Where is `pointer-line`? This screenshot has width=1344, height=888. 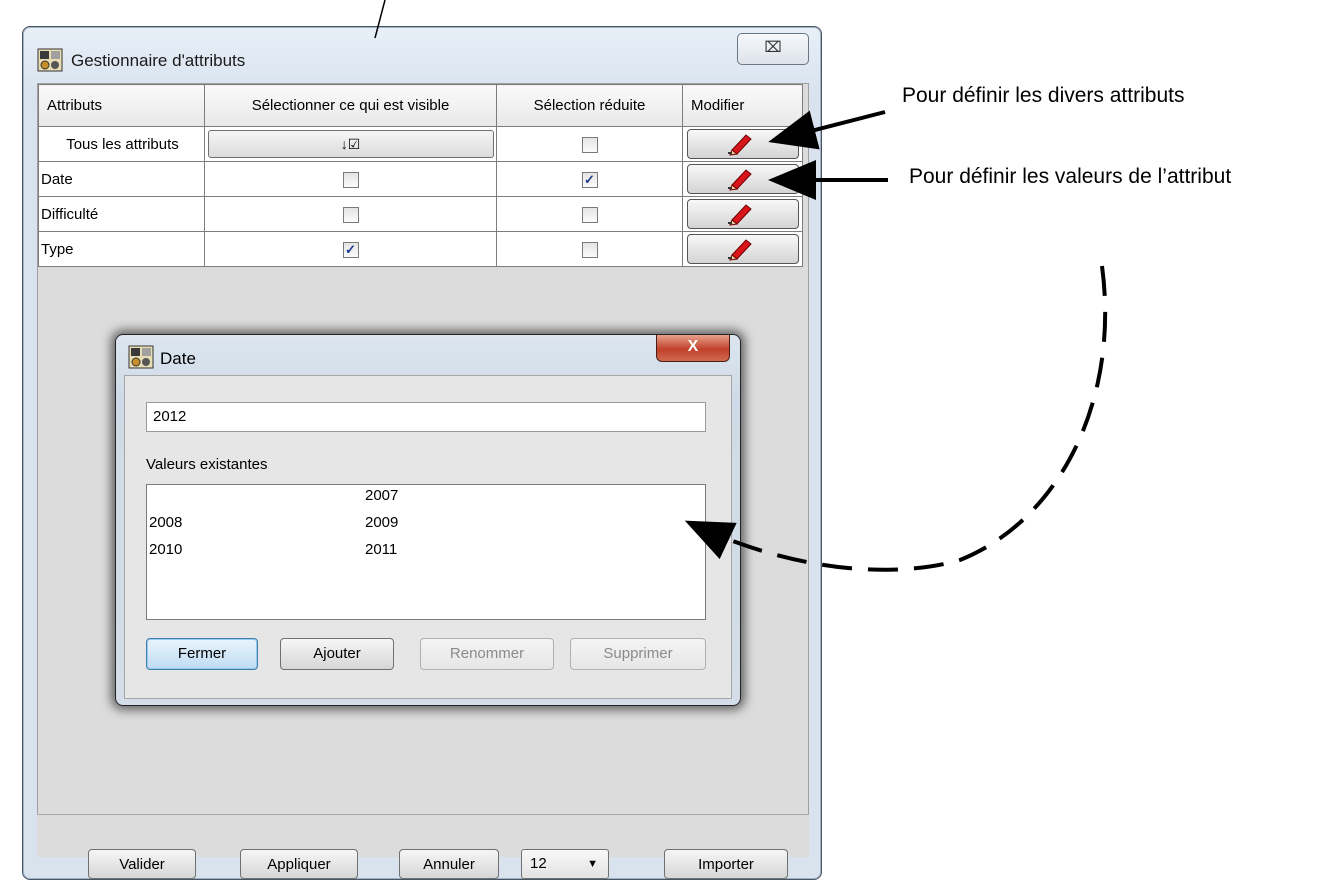
pointer-line is located at coordinates (380, 19).